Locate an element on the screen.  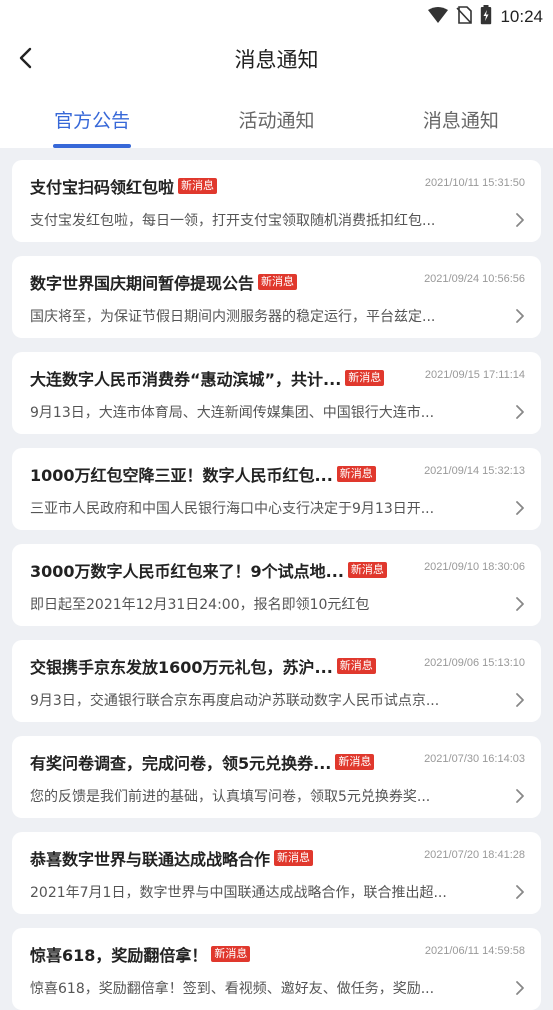
notice-title: 有奖问卷调查，完成问卷，领5元兑换券... 新消息 is located at coordinates (202, 762).